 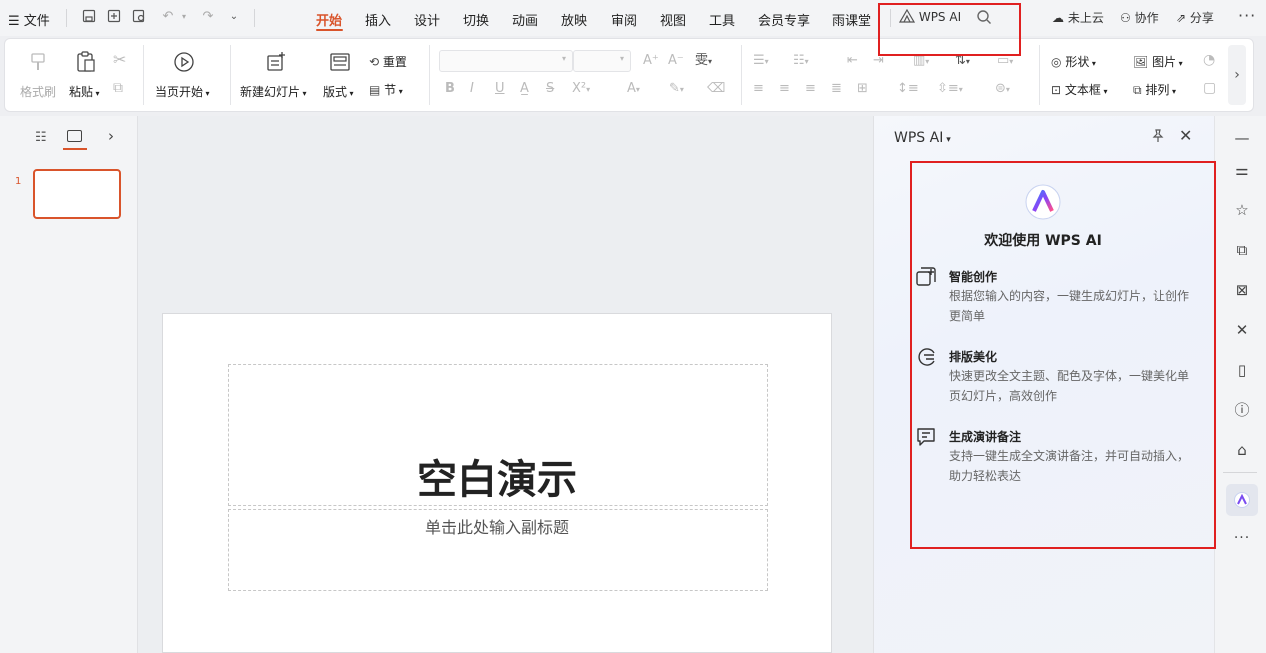 I want to click on active-tab-underline, so click(x=329, y=30).